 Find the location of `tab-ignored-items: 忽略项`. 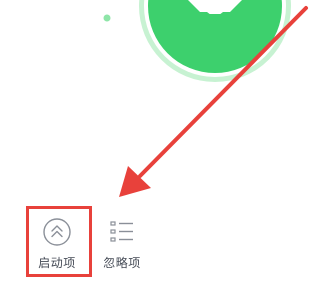

tab-ignored-items: 忽略项 is located at coordinates (122, 241).